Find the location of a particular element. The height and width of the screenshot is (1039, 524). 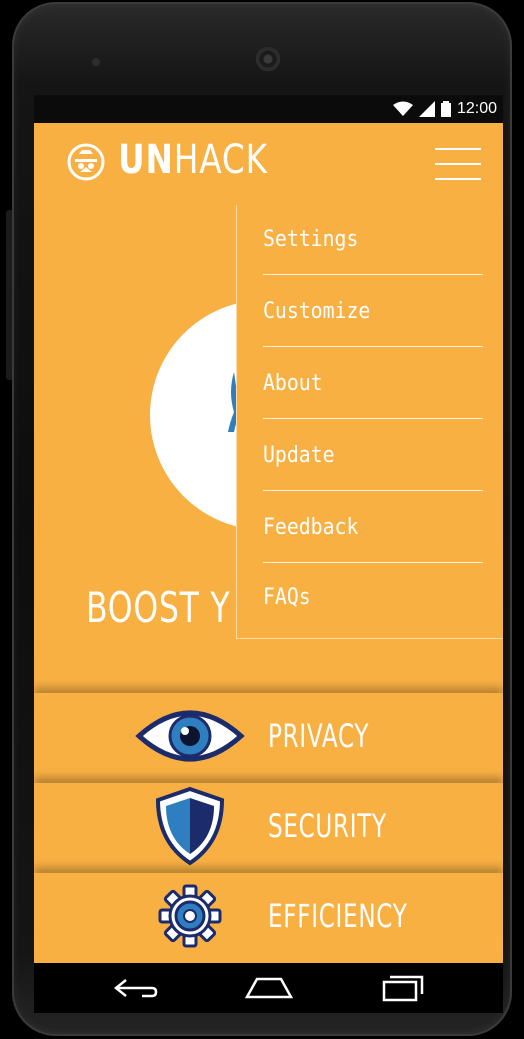

back-icon is located at coordinates (135, 988).